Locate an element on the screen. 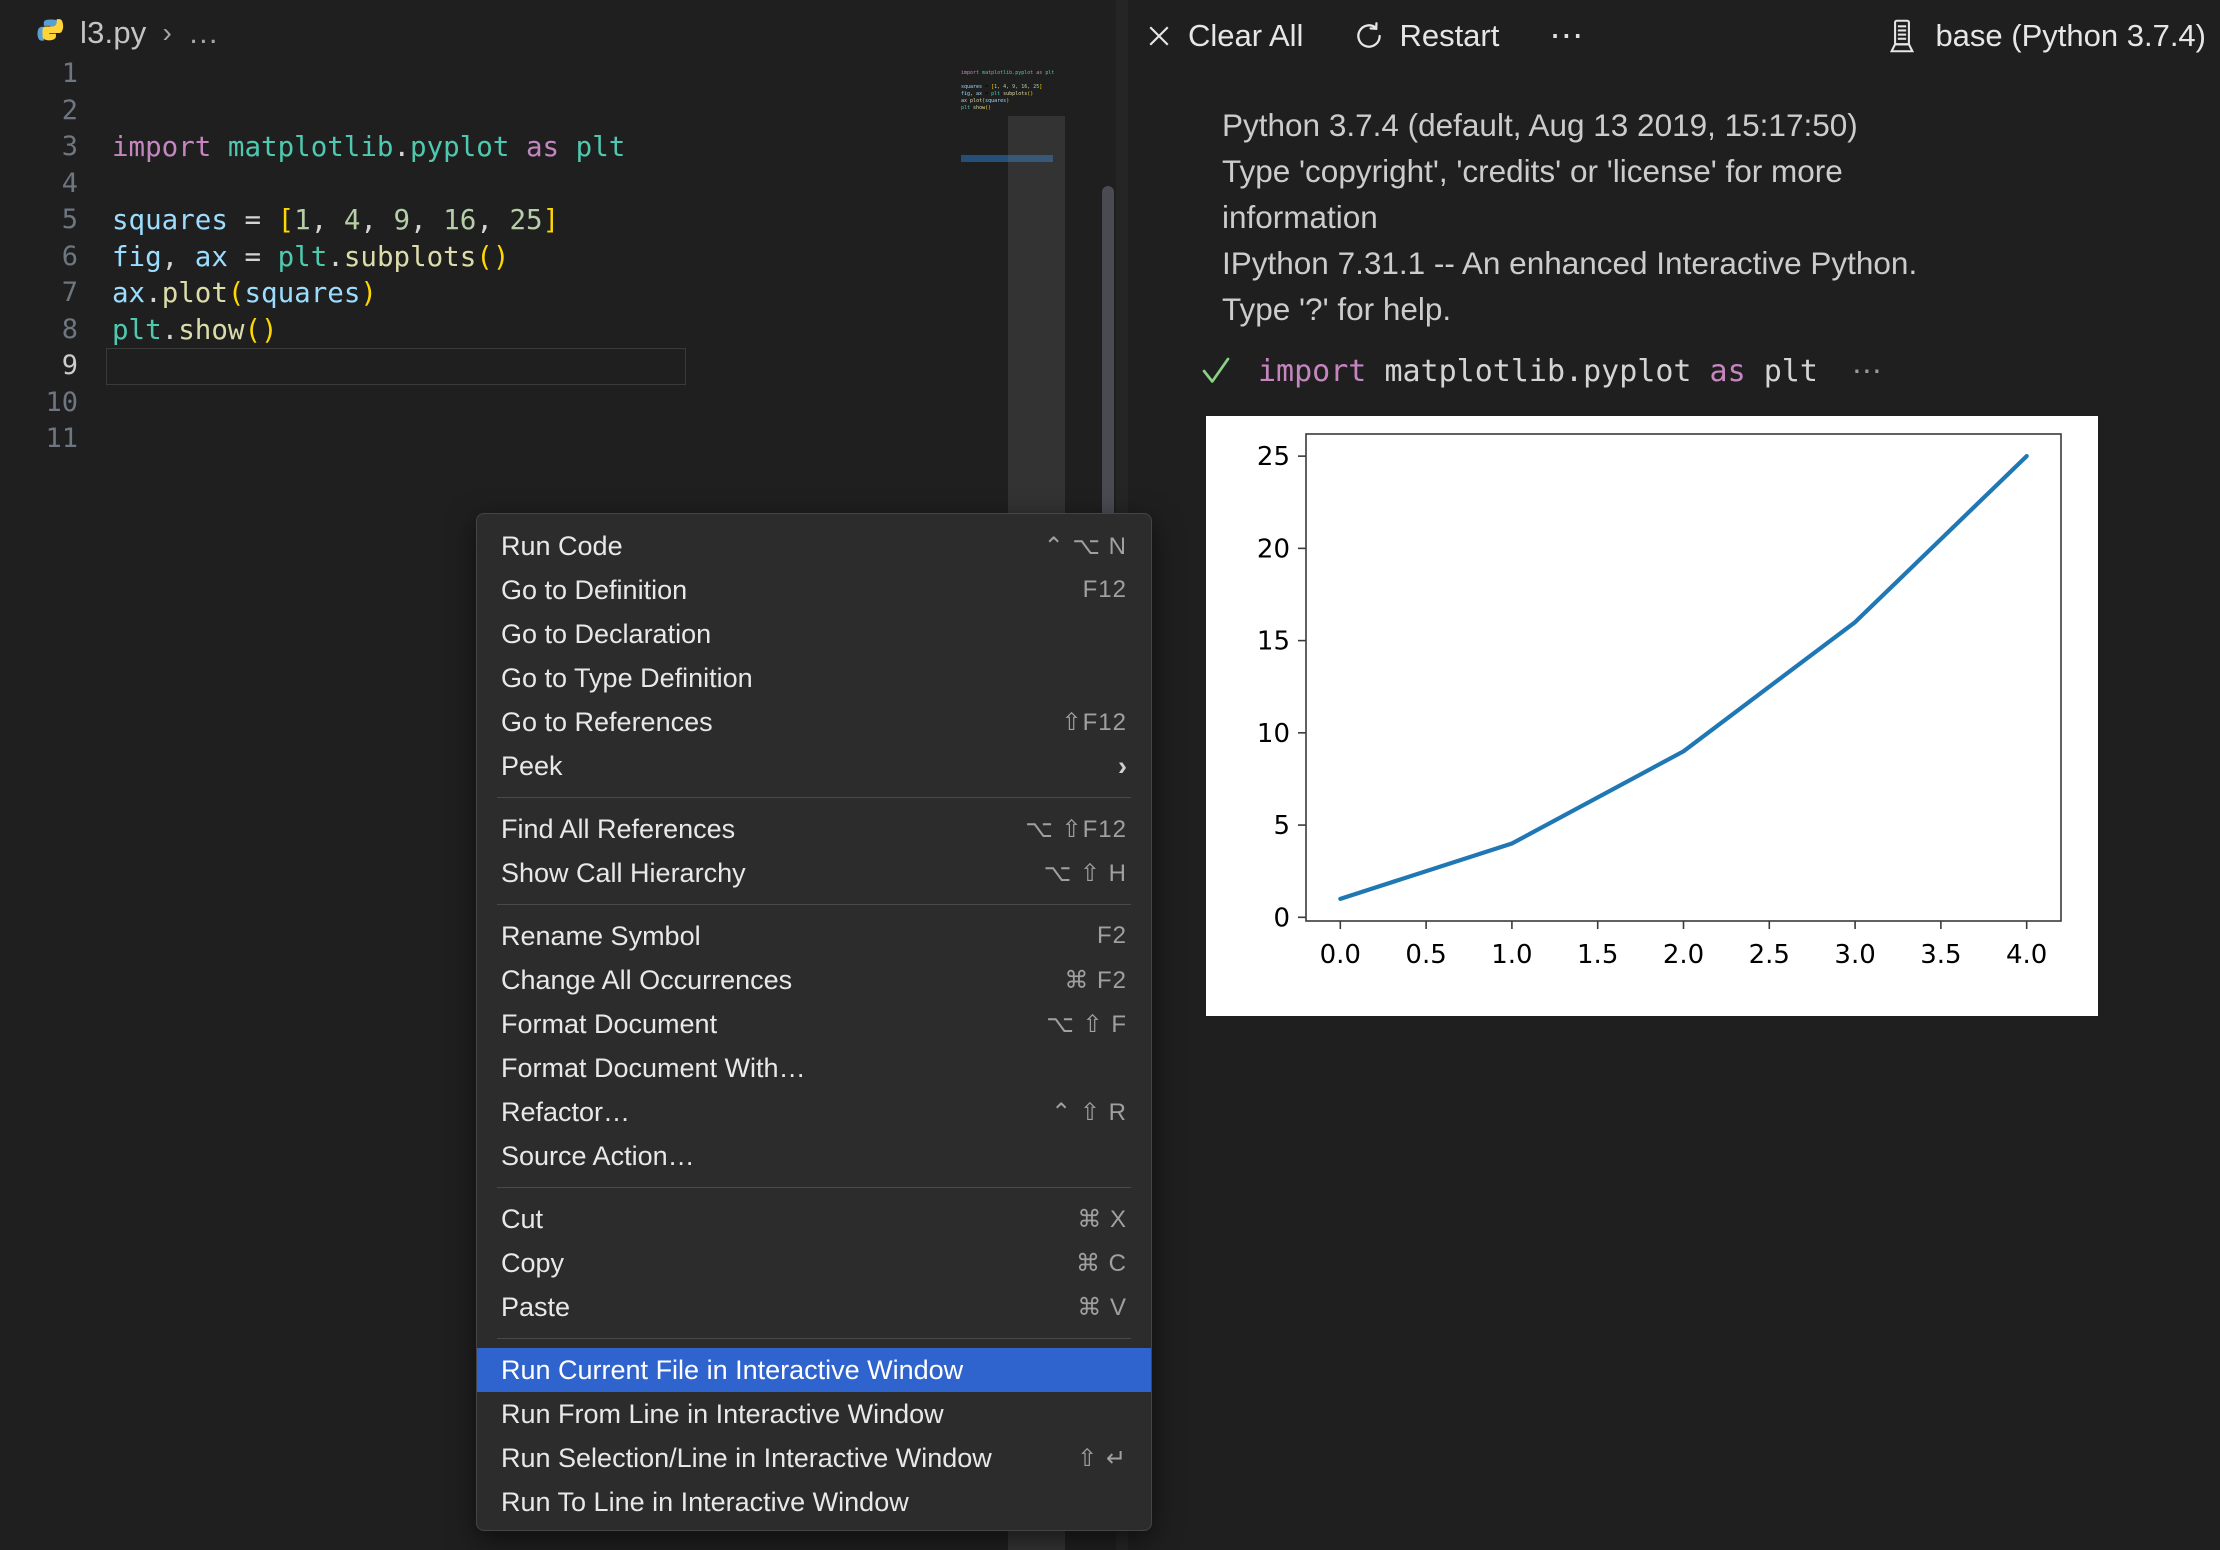 The width and height of the screenshot is (2220, 1550). menu-item-shortcut: ⌘ V is located at coordinates (1102, 1307).